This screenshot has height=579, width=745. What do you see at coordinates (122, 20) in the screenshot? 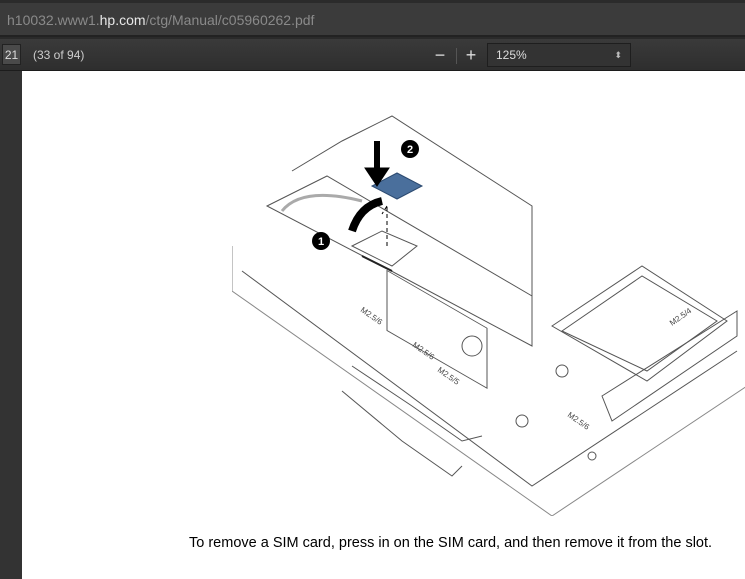
I see `url-domain: hp.com` at bounding box center [122, 20].